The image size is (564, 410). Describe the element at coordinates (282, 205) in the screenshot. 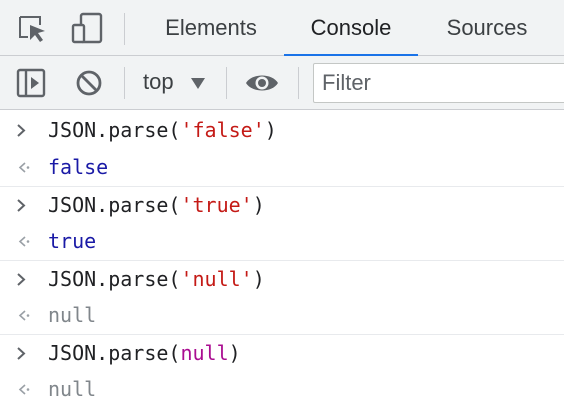

I see `console-input-row: JSON.parse('true')` at that location.